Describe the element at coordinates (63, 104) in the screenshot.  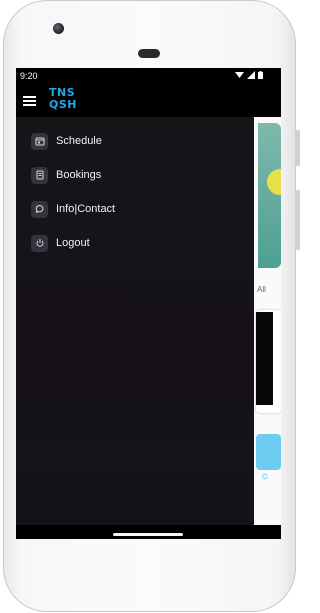
I see `logo-line2: QSH` at that location.